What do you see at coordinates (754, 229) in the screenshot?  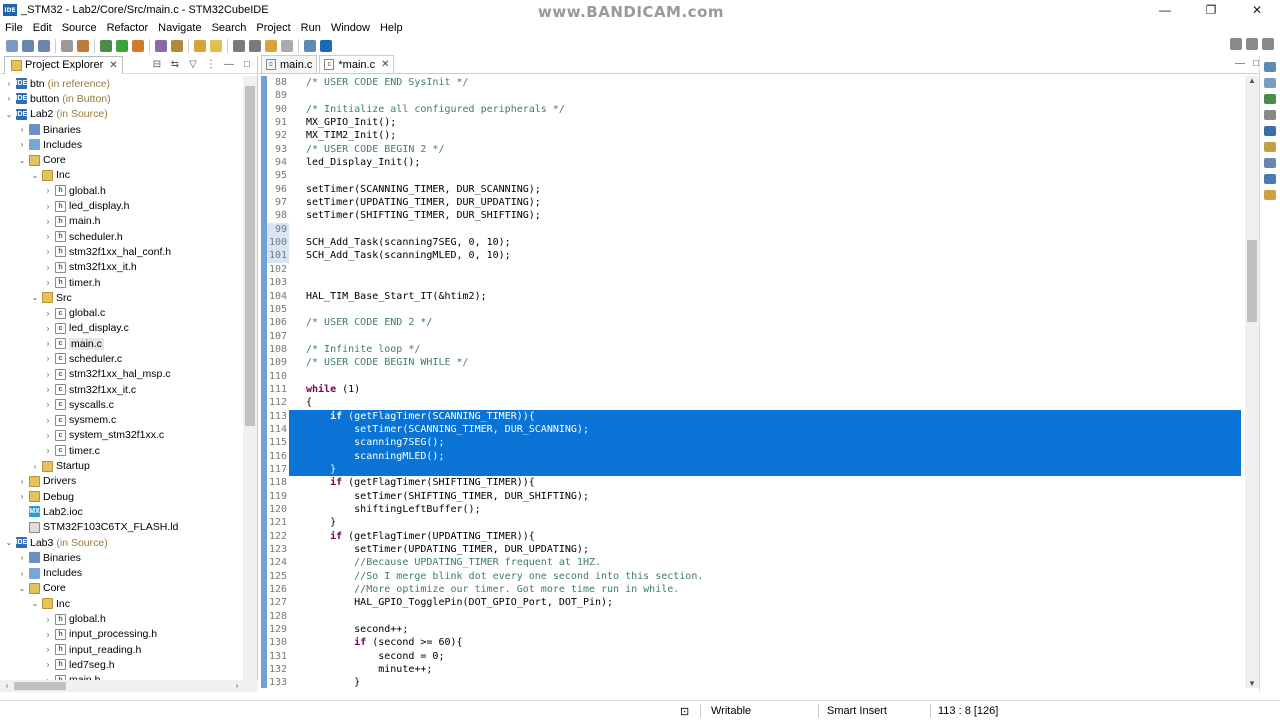 I see `code-line: 99` at bounding box center [754, 229].